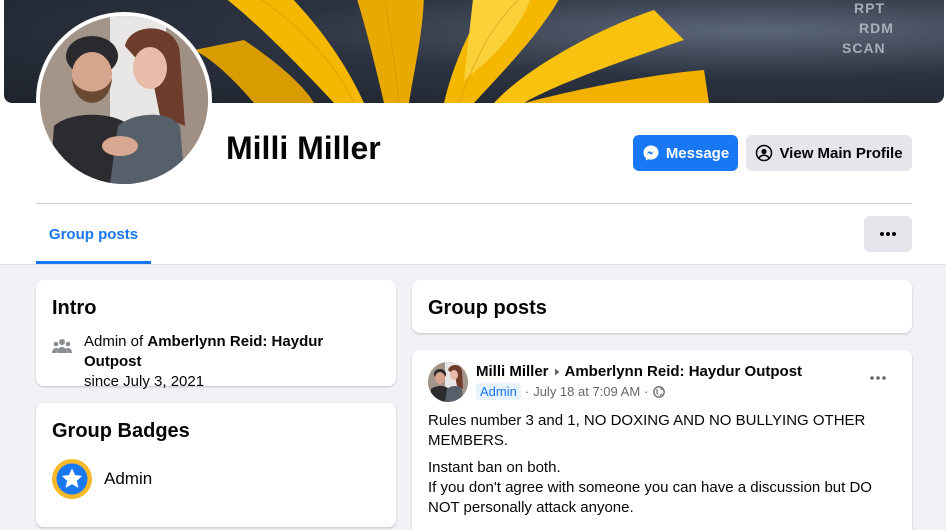  I want to click on cover-text-rdm: RDM, so click(876, 28).